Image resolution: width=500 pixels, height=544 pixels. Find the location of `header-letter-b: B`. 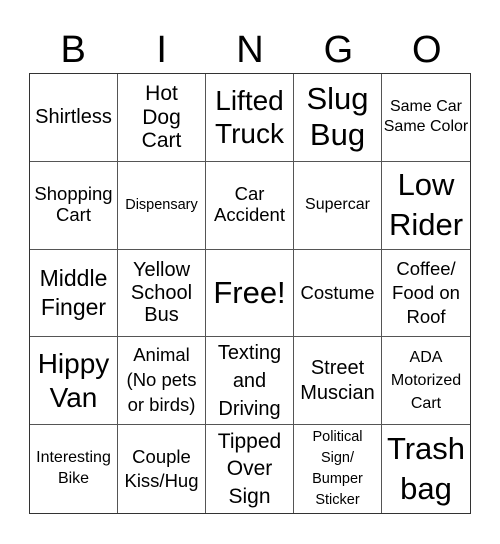

header-letter-b: B is located at coordinates (73, 50).